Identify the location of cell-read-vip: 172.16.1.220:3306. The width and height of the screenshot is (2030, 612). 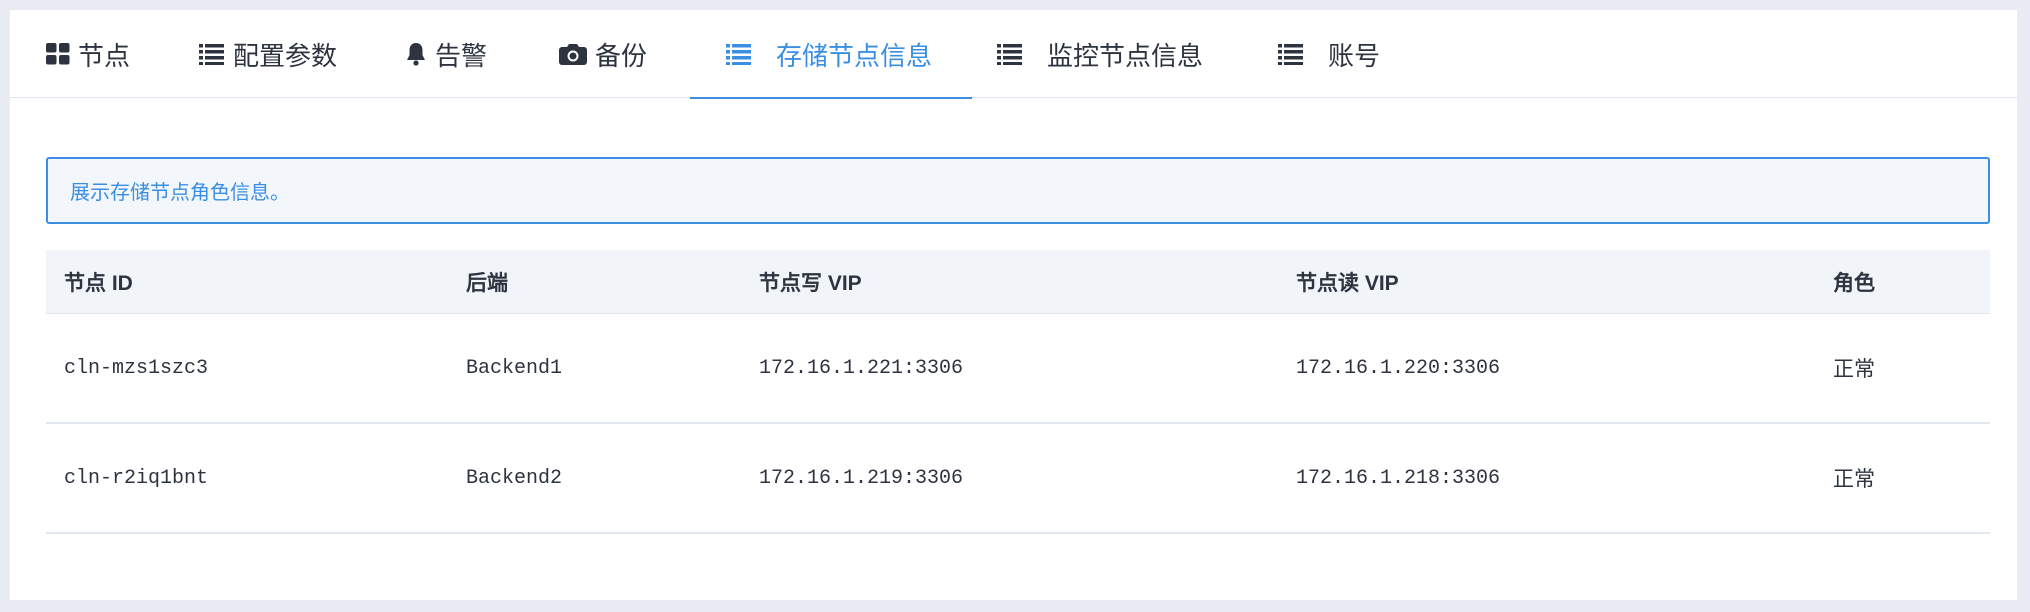
(1398, 368).